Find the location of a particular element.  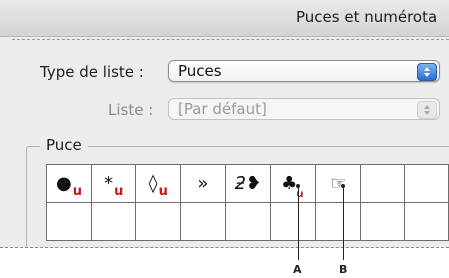

callout-label-a: A is located at coordinates (297, 269).